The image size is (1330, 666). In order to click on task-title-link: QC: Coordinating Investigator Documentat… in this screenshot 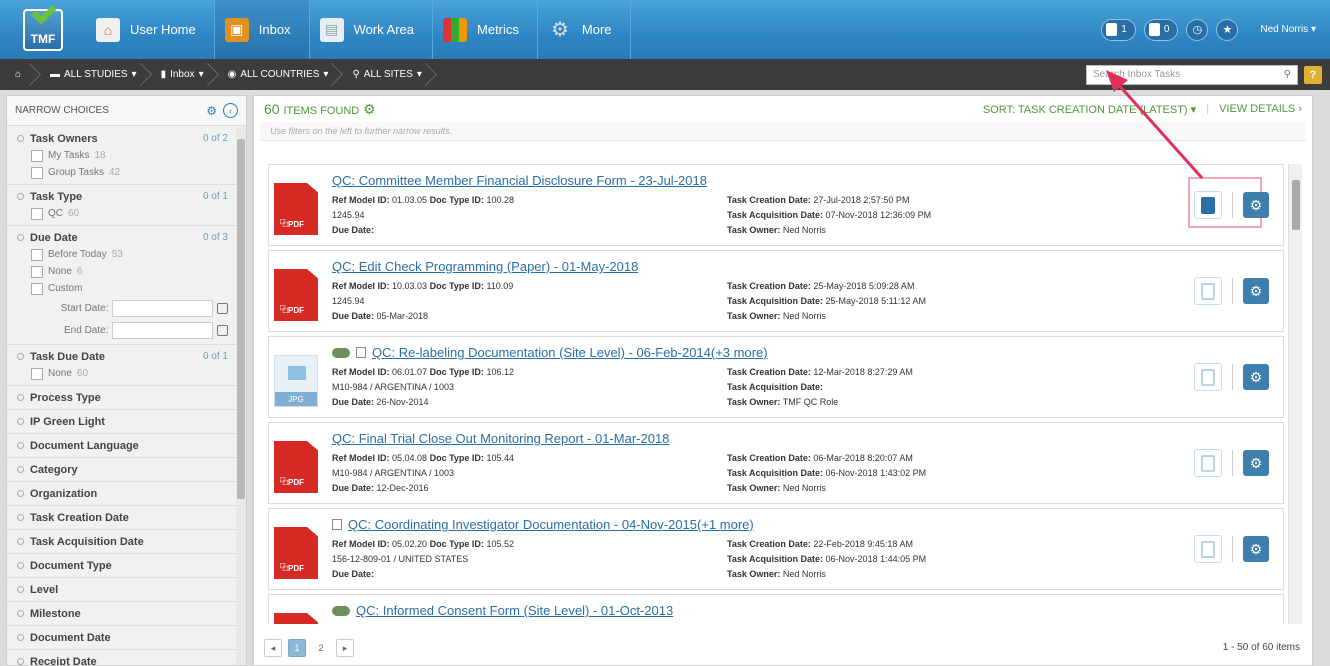, I will do `click(543, 524)`.